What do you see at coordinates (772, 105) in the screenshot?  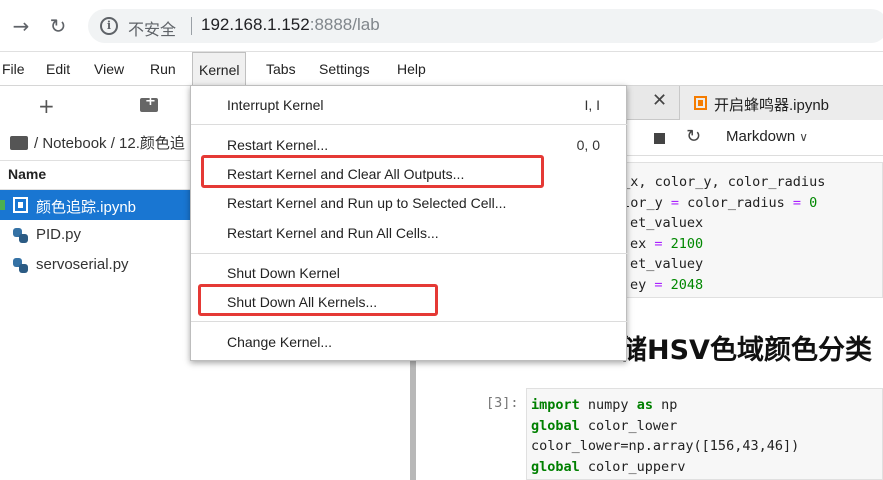 I see `tab-label: 开启蜂鸣器.ipynb` at bounding box center [772, 105].